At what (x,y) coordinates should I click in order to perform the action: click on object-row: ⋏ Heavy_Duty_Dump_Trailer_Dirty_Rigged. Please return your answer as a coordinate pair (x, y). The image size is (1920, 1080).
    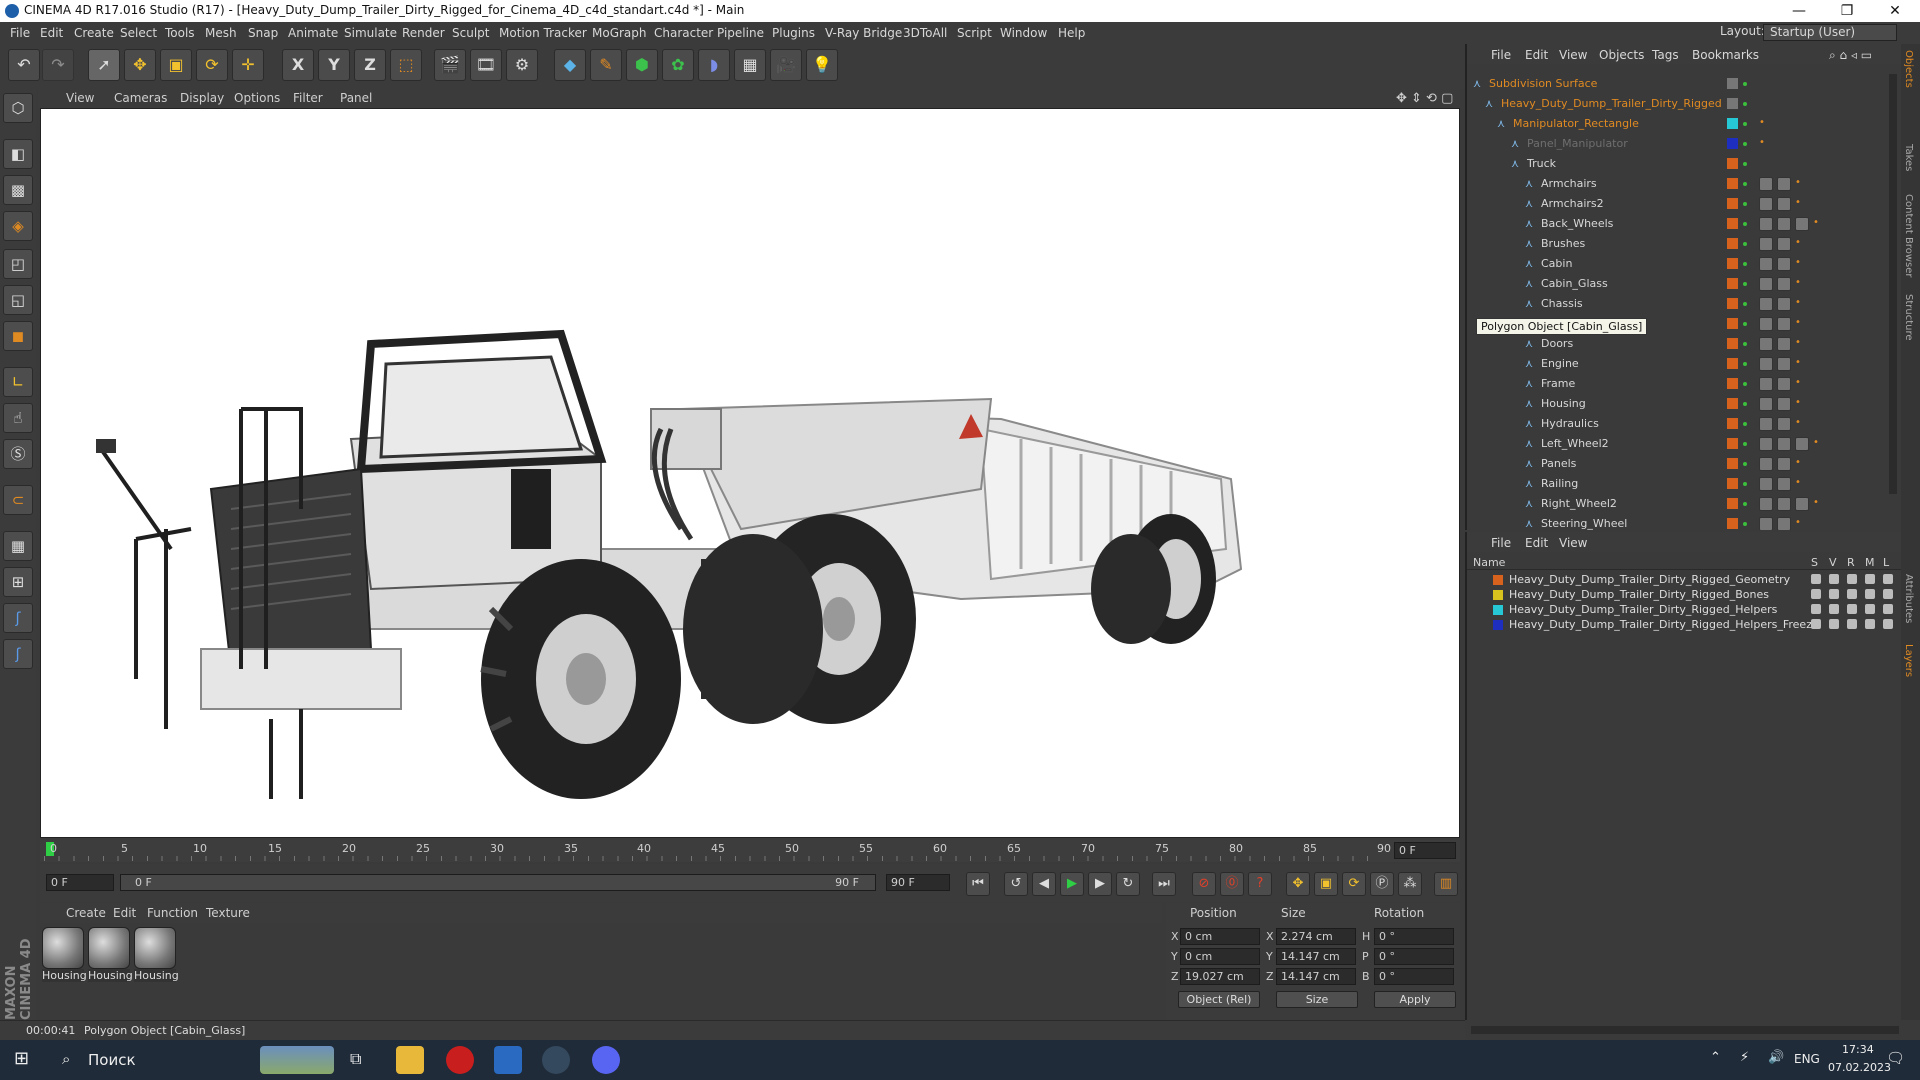
    Looking at the image, I should click on (1675, 104).